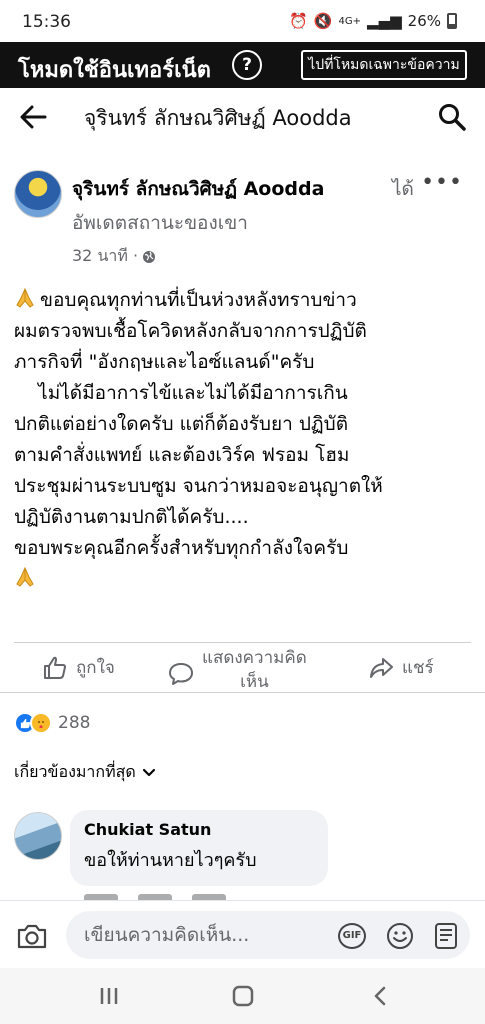  I want to click on gif-icon: GIF, so click(352, 936).